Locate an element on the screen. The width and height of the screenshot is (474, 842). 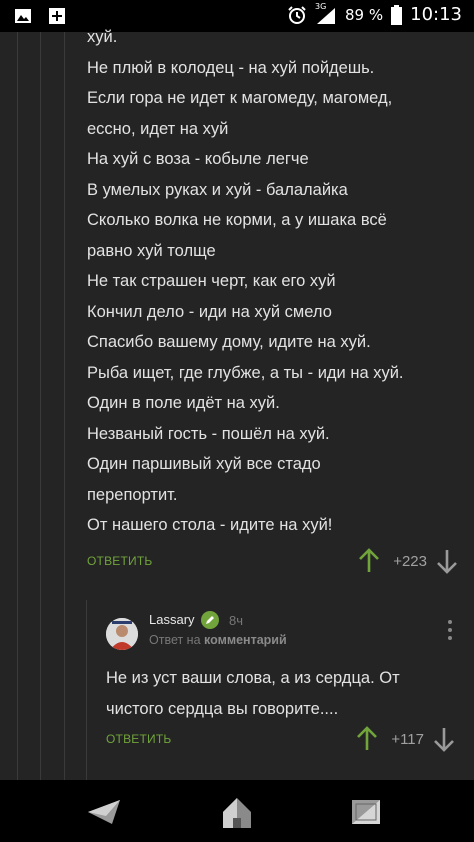
vote-controls: +117 is located at coordinates (405, 739).